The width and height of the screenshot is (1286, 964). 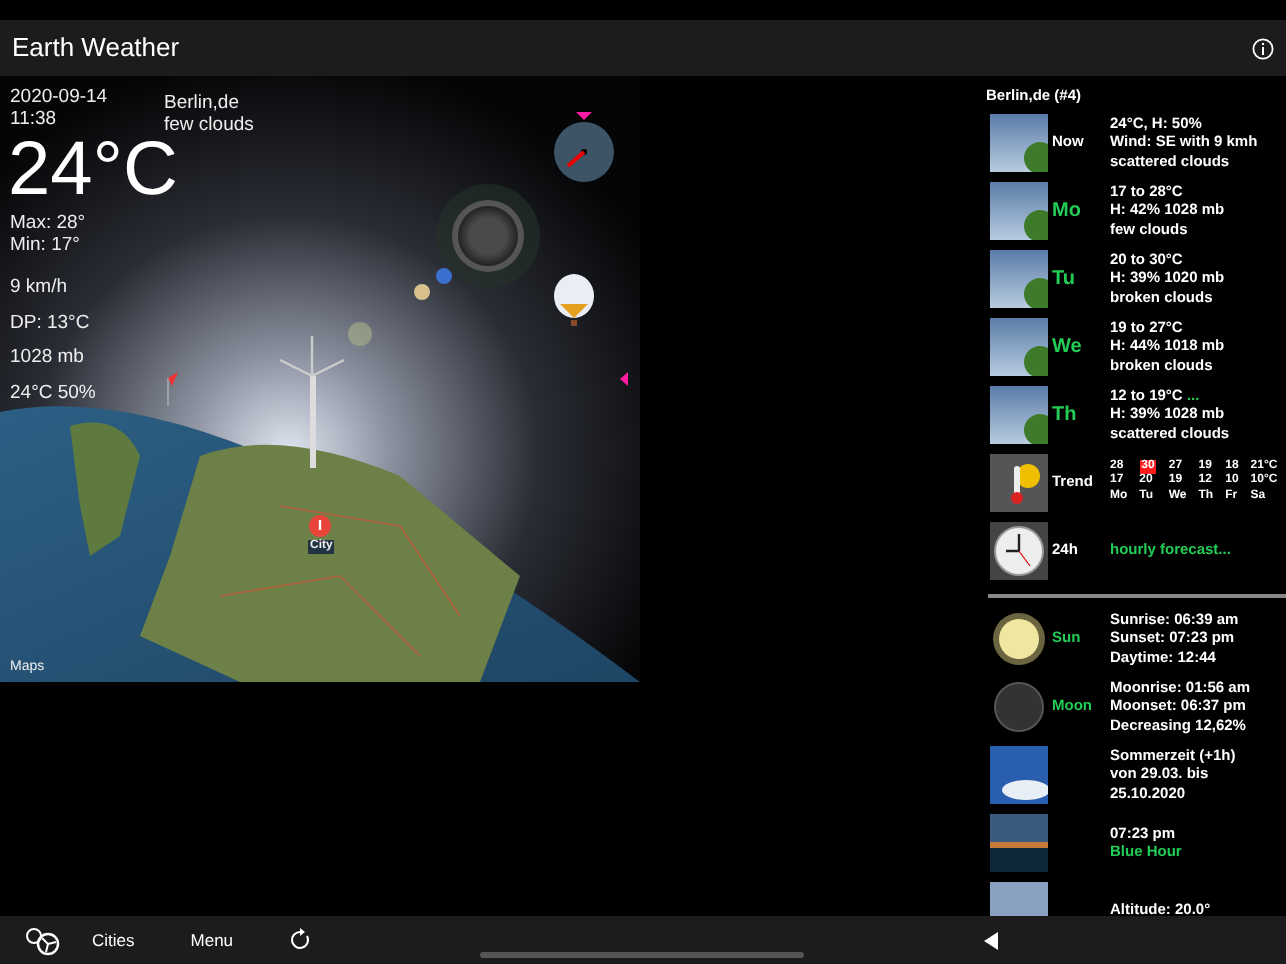 I want to click on condition-text: few clouds, so click(x=209, y=126).